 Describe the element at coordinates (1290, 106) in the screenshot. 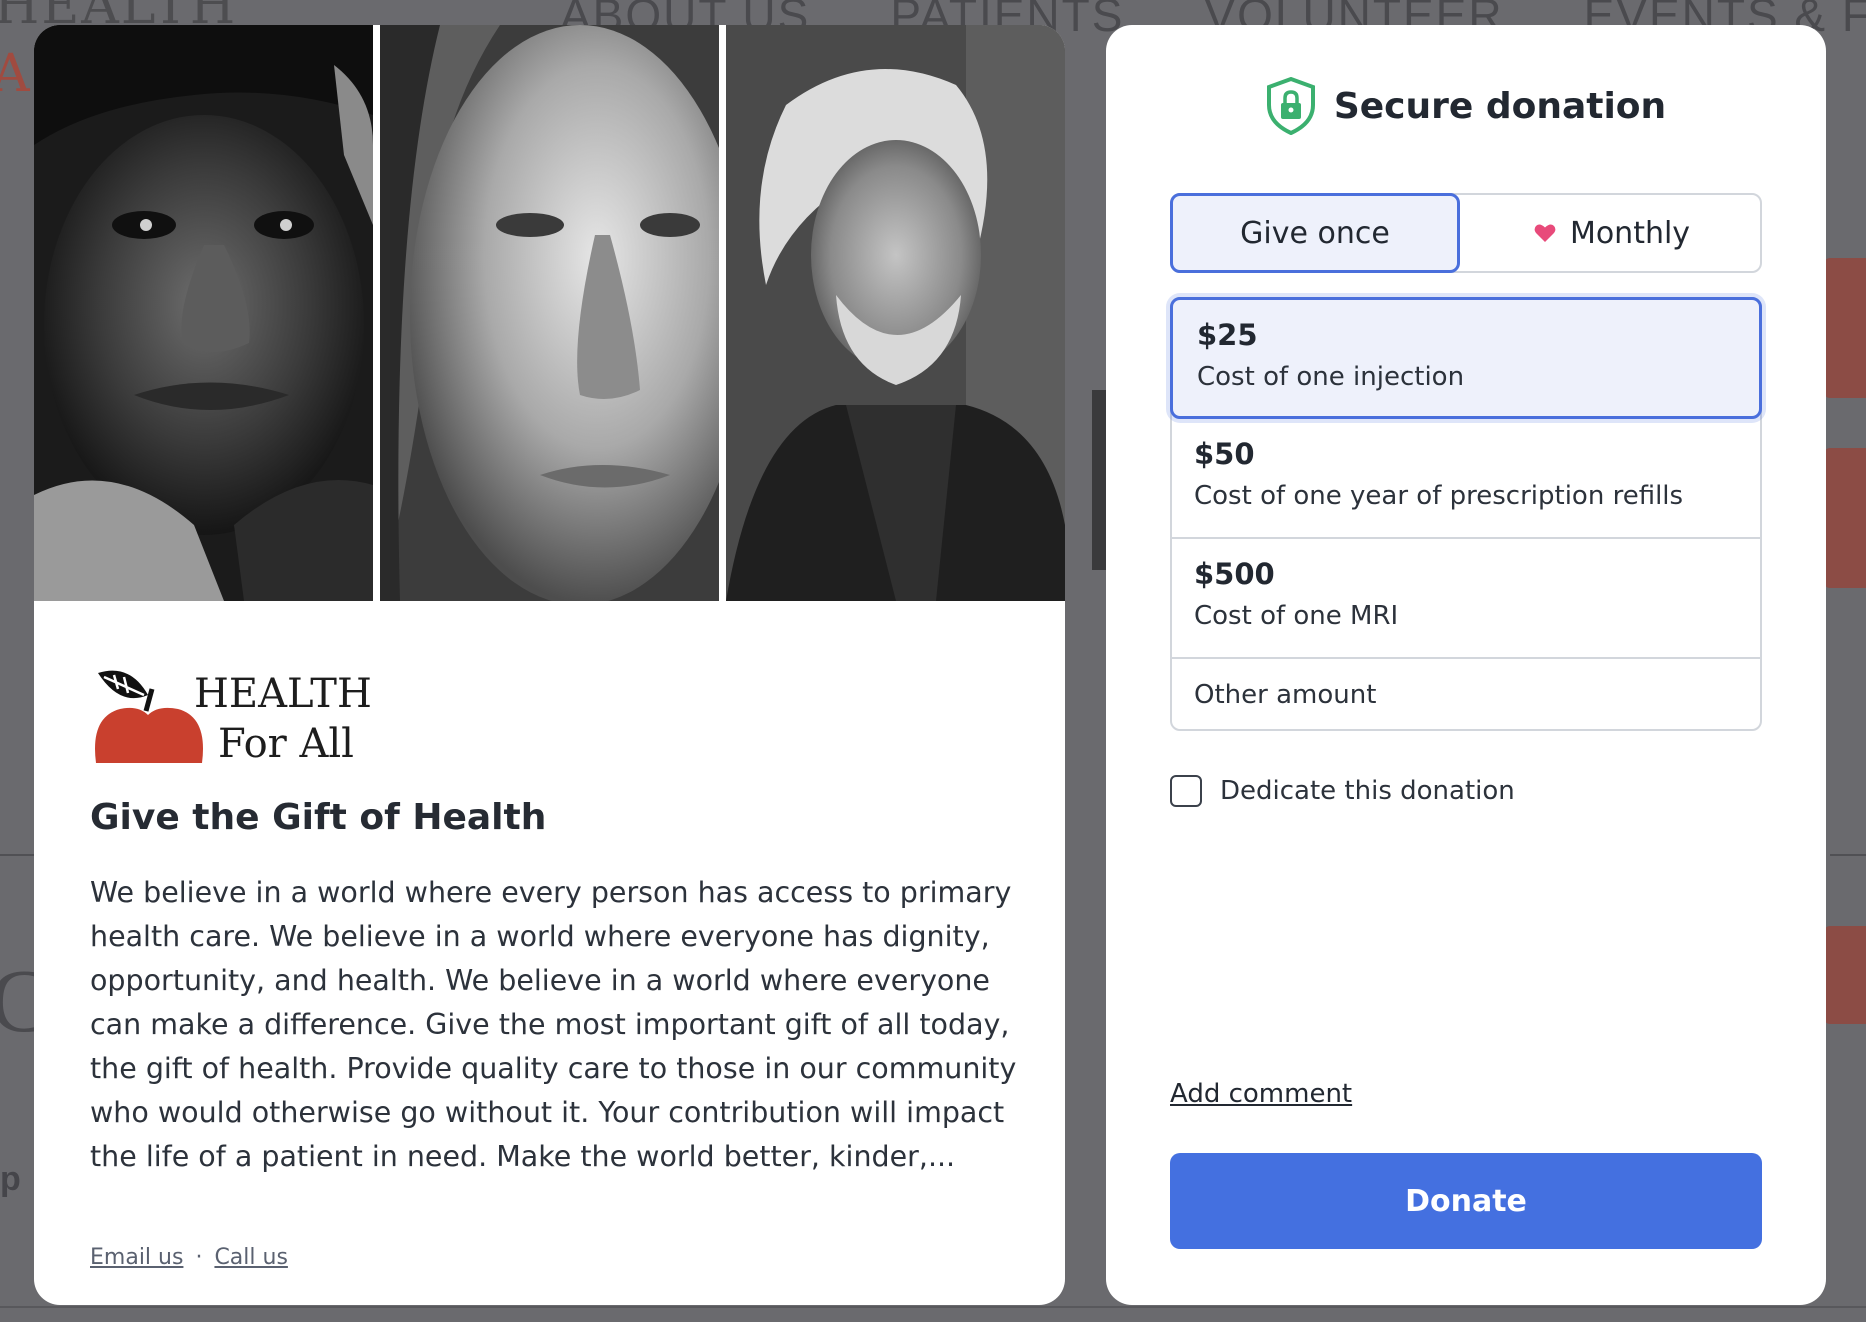

I see `shield-lock-icon` at that location.